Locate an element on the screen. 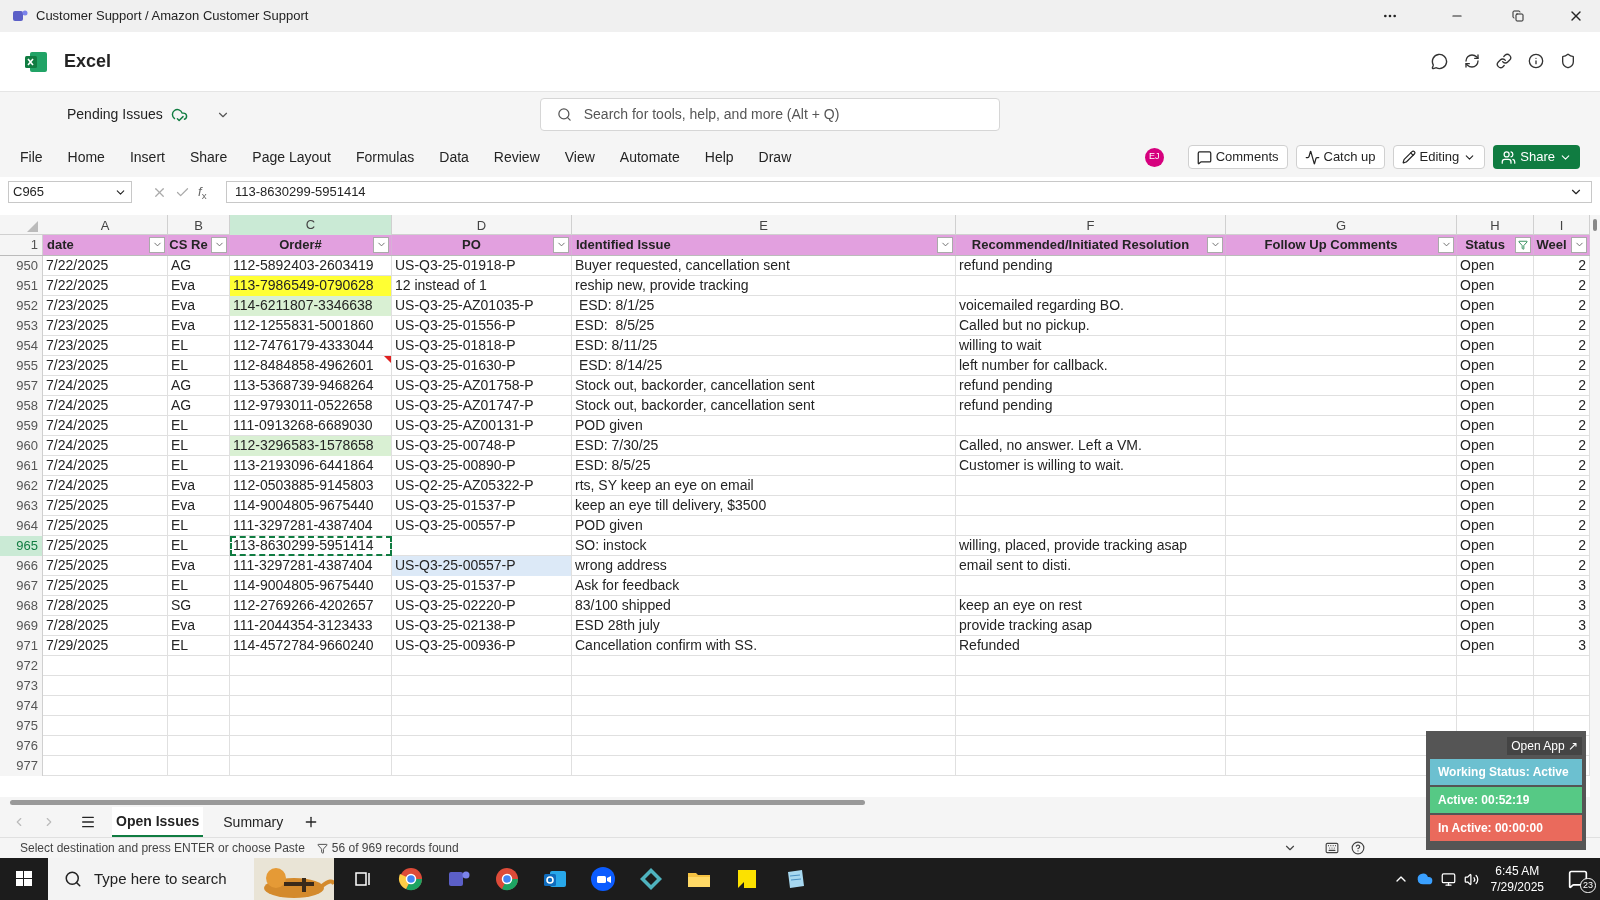 This screenshot has height=900, width=1600. table-cell: reship new, provide tracking is located at coordinates (764, 286).